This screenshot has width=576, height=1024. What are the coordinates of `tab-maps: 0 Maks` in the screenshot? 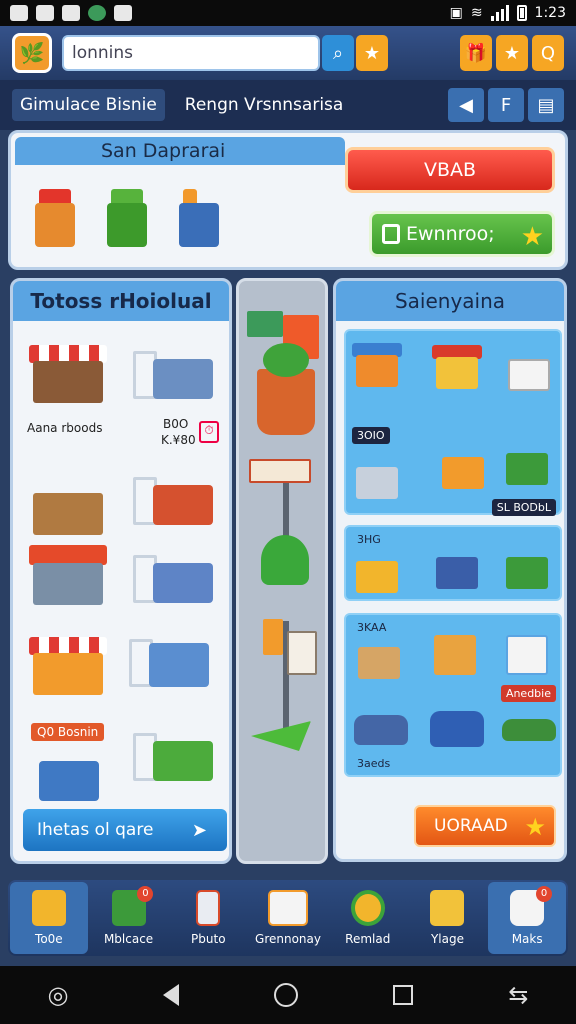 It's located at (527, 918).